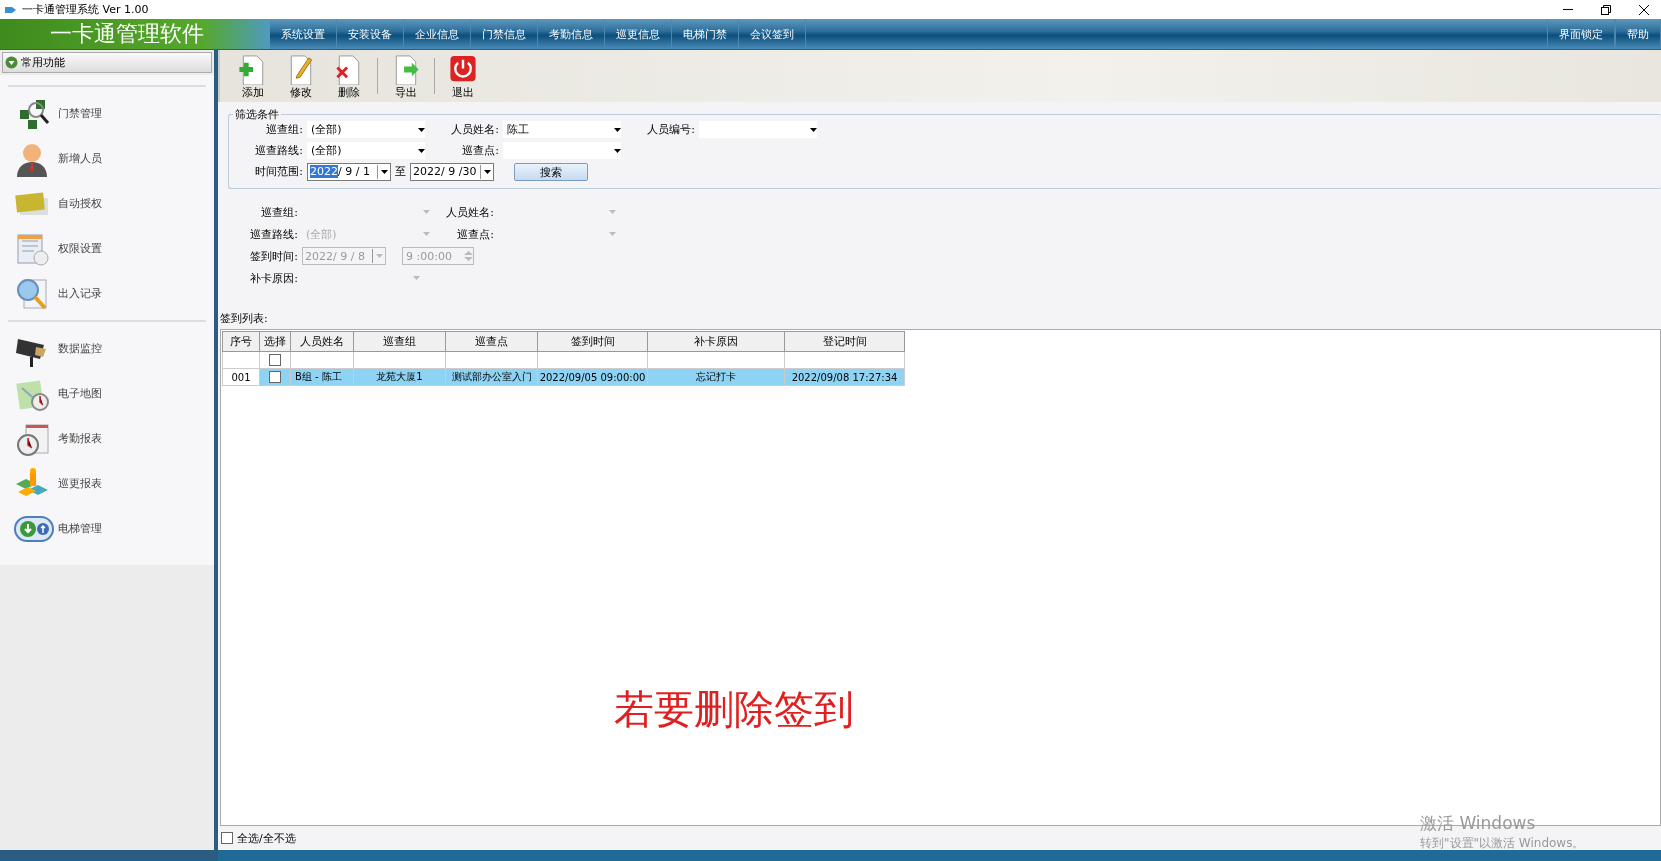 Image resolution: width=1661 pixels, height=861 pixels. I want to click on sidebar-item: 出入记录, so click(107, 293).